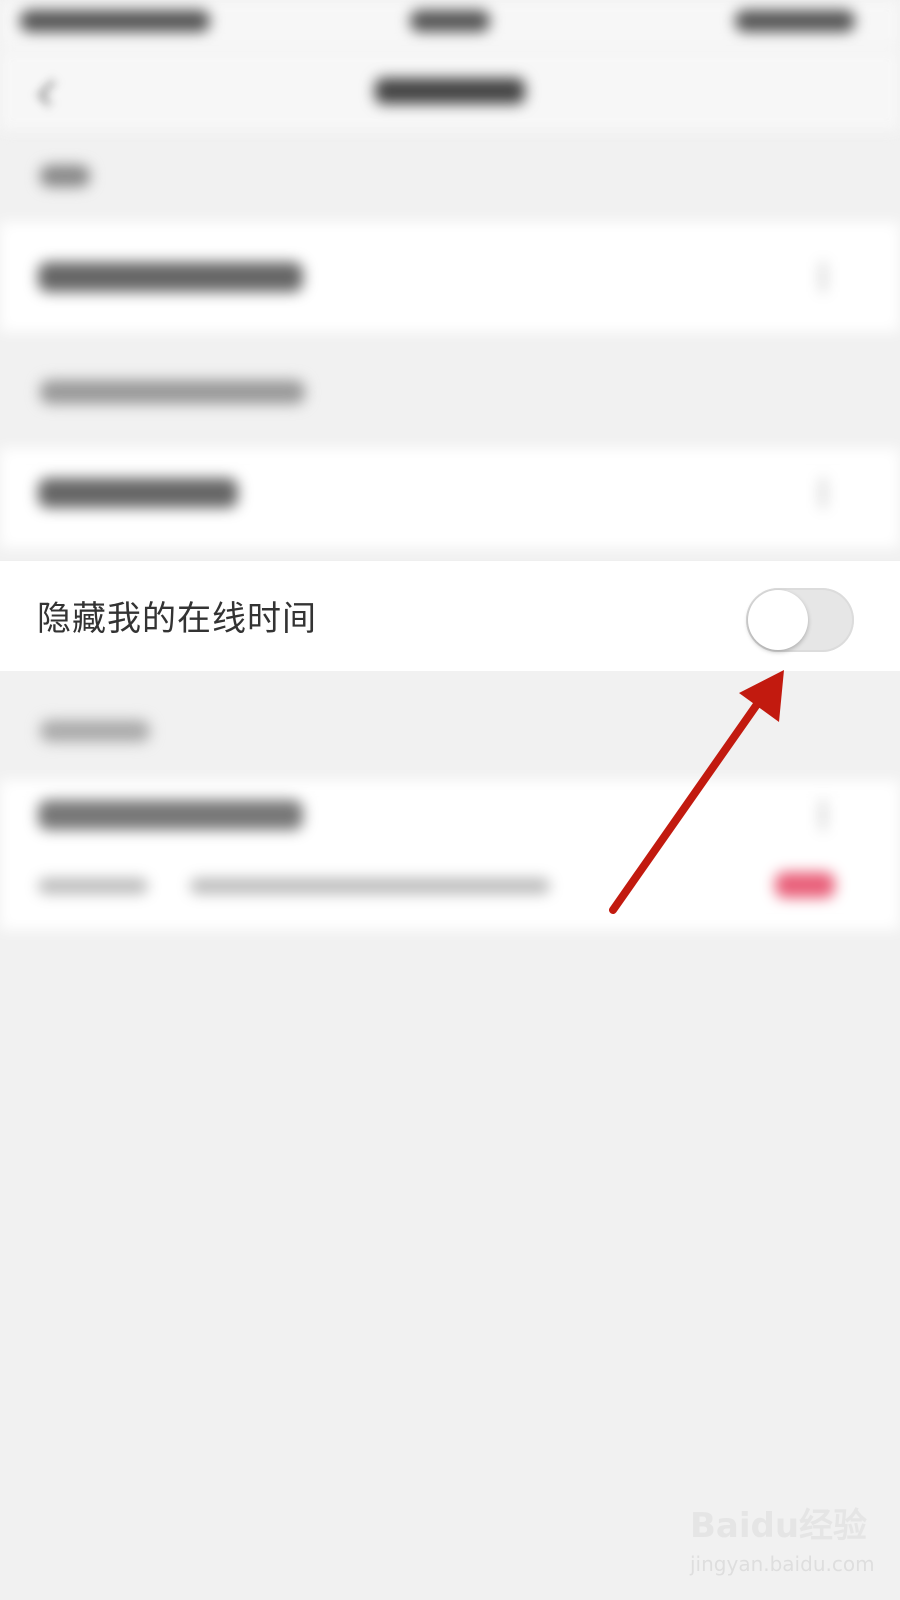  Describe the element at coordinates (450, 91) in the screenshot. I see `page-title-placeholder` at that location.